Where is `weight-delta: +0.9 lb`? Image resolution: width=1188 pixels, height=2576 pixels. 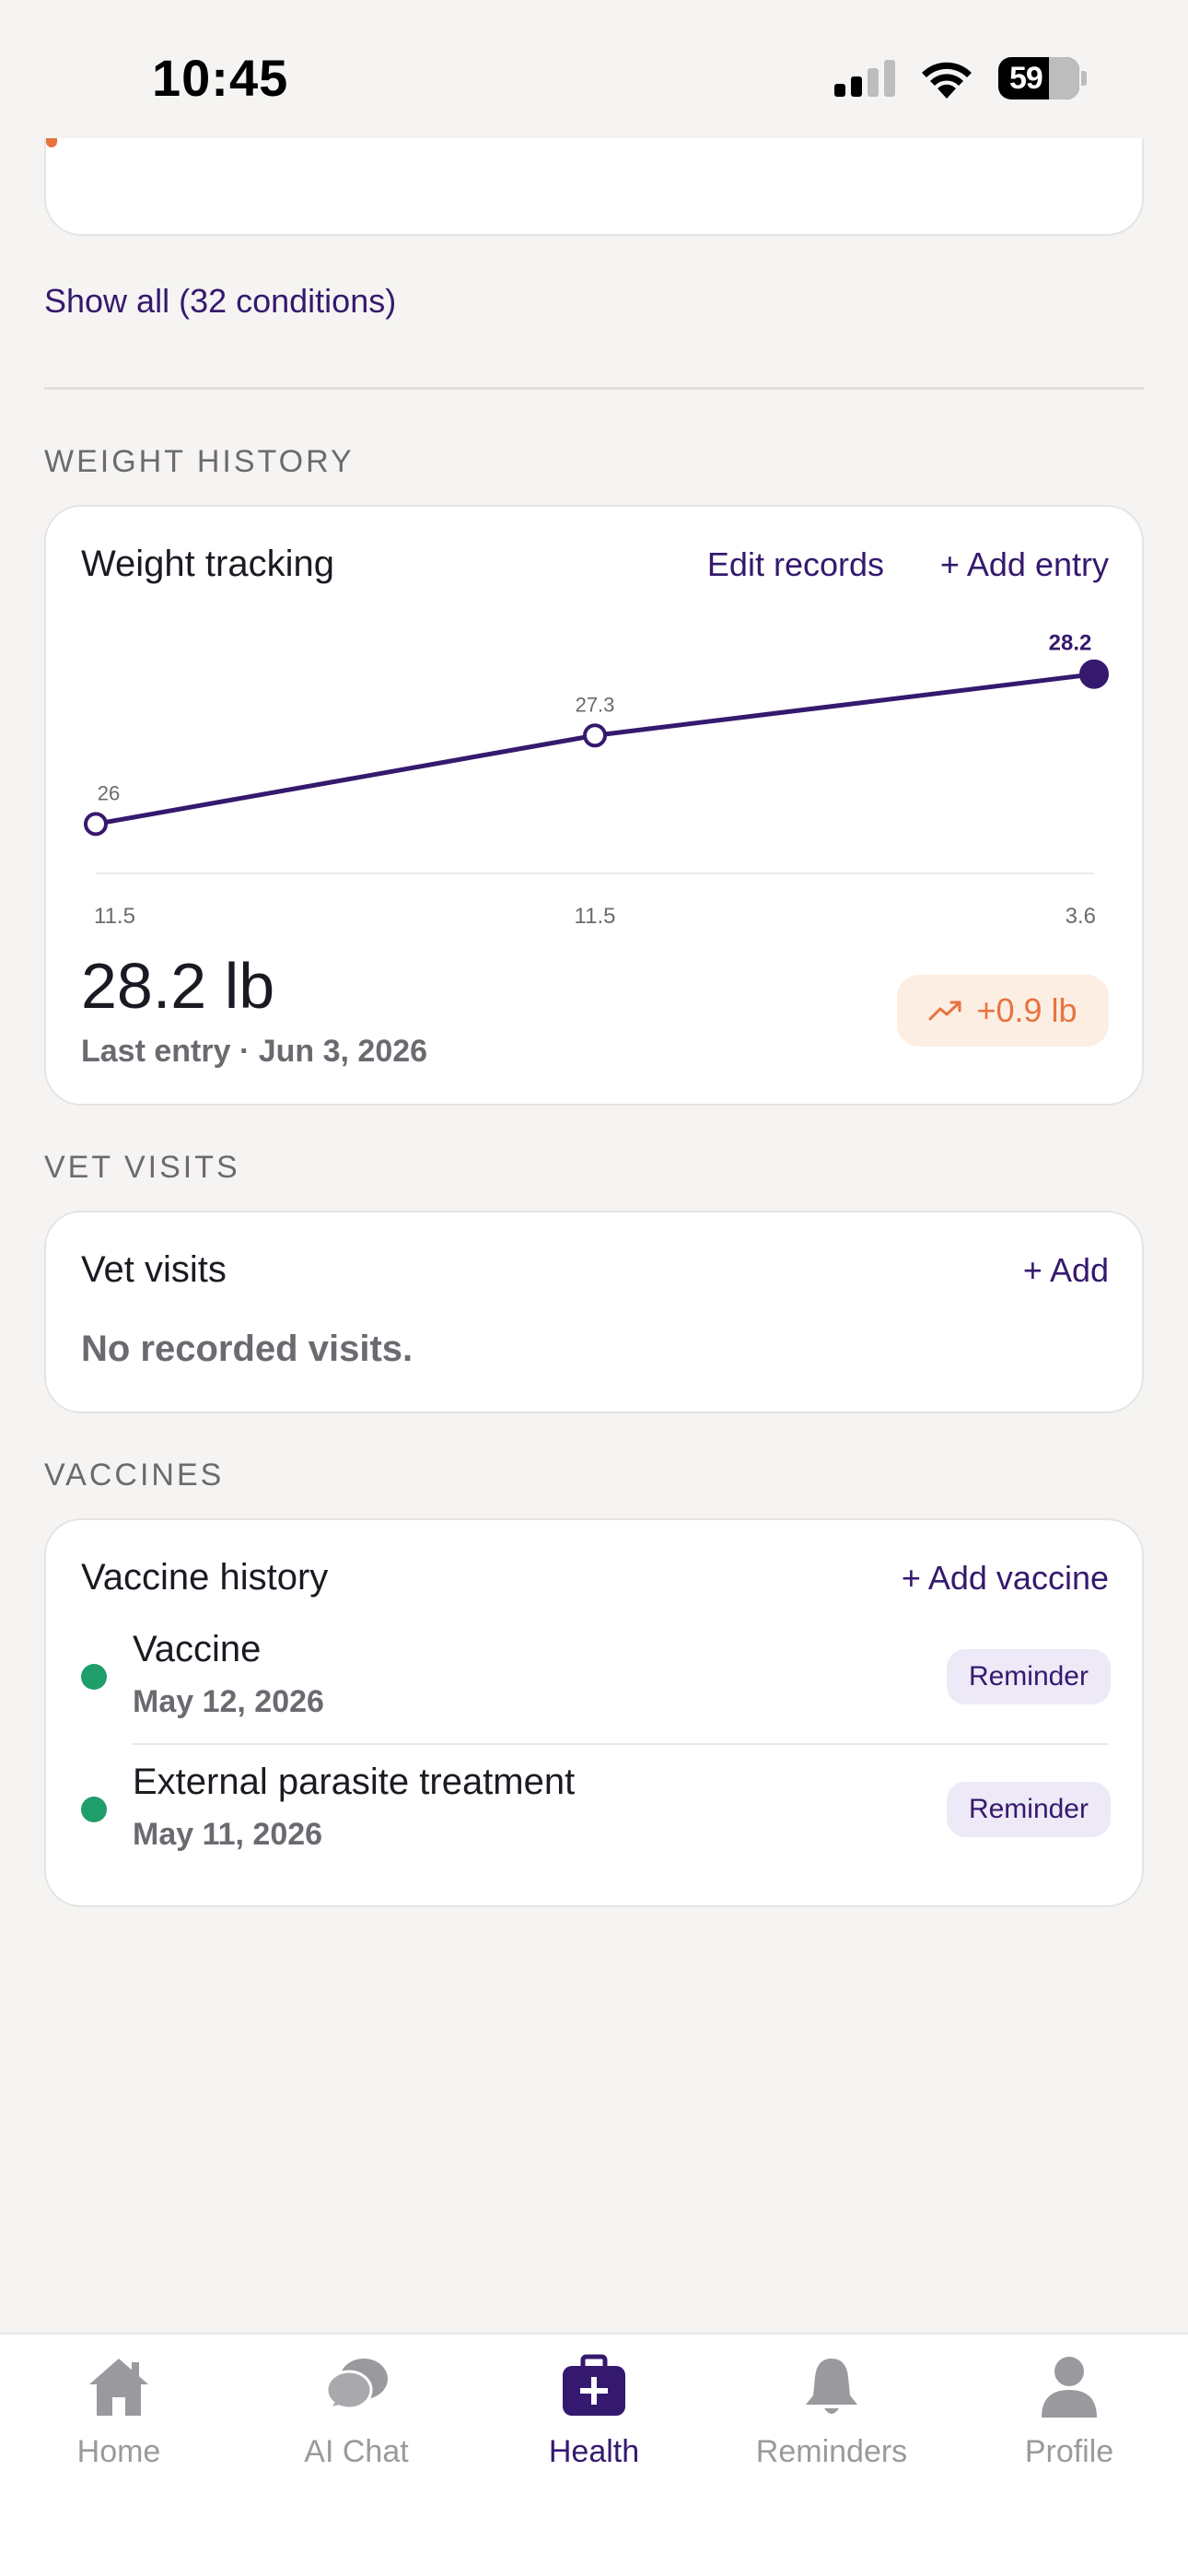 weight-delta: +0.9 lb is located at coordinates (1026, 1010).